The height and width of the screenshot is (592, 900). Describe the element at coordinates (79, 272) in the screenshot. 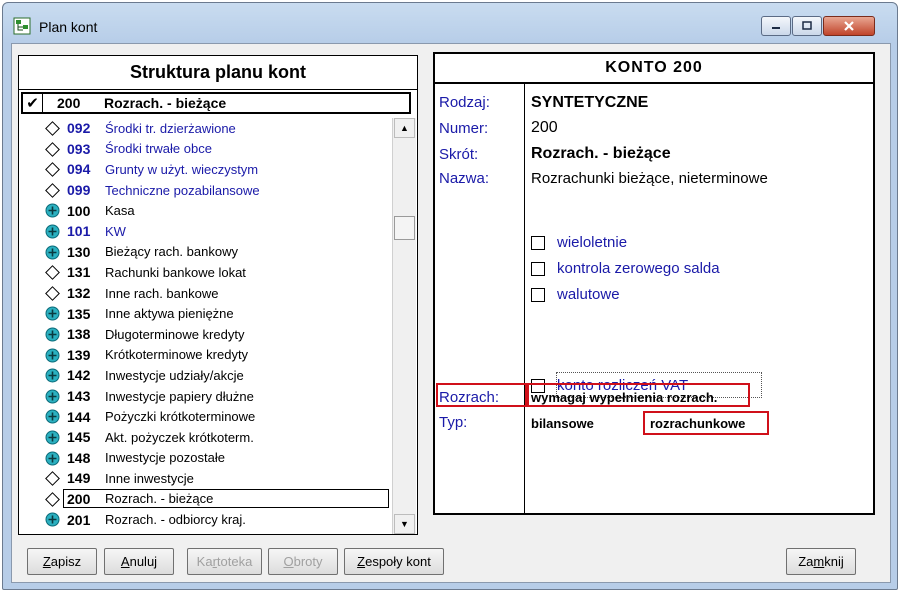

I see `account-number: 131` at that location.